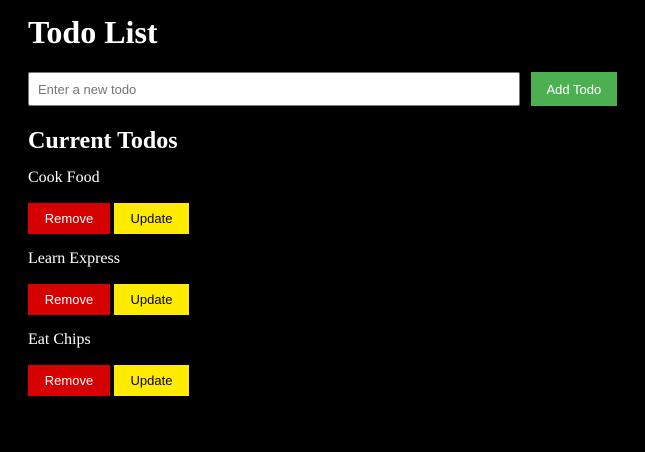 The image size is (645, 452). Describe the element at coordinates (573, 89) in the screenshot. I see `add-todo-button: Add Todo` at that location.